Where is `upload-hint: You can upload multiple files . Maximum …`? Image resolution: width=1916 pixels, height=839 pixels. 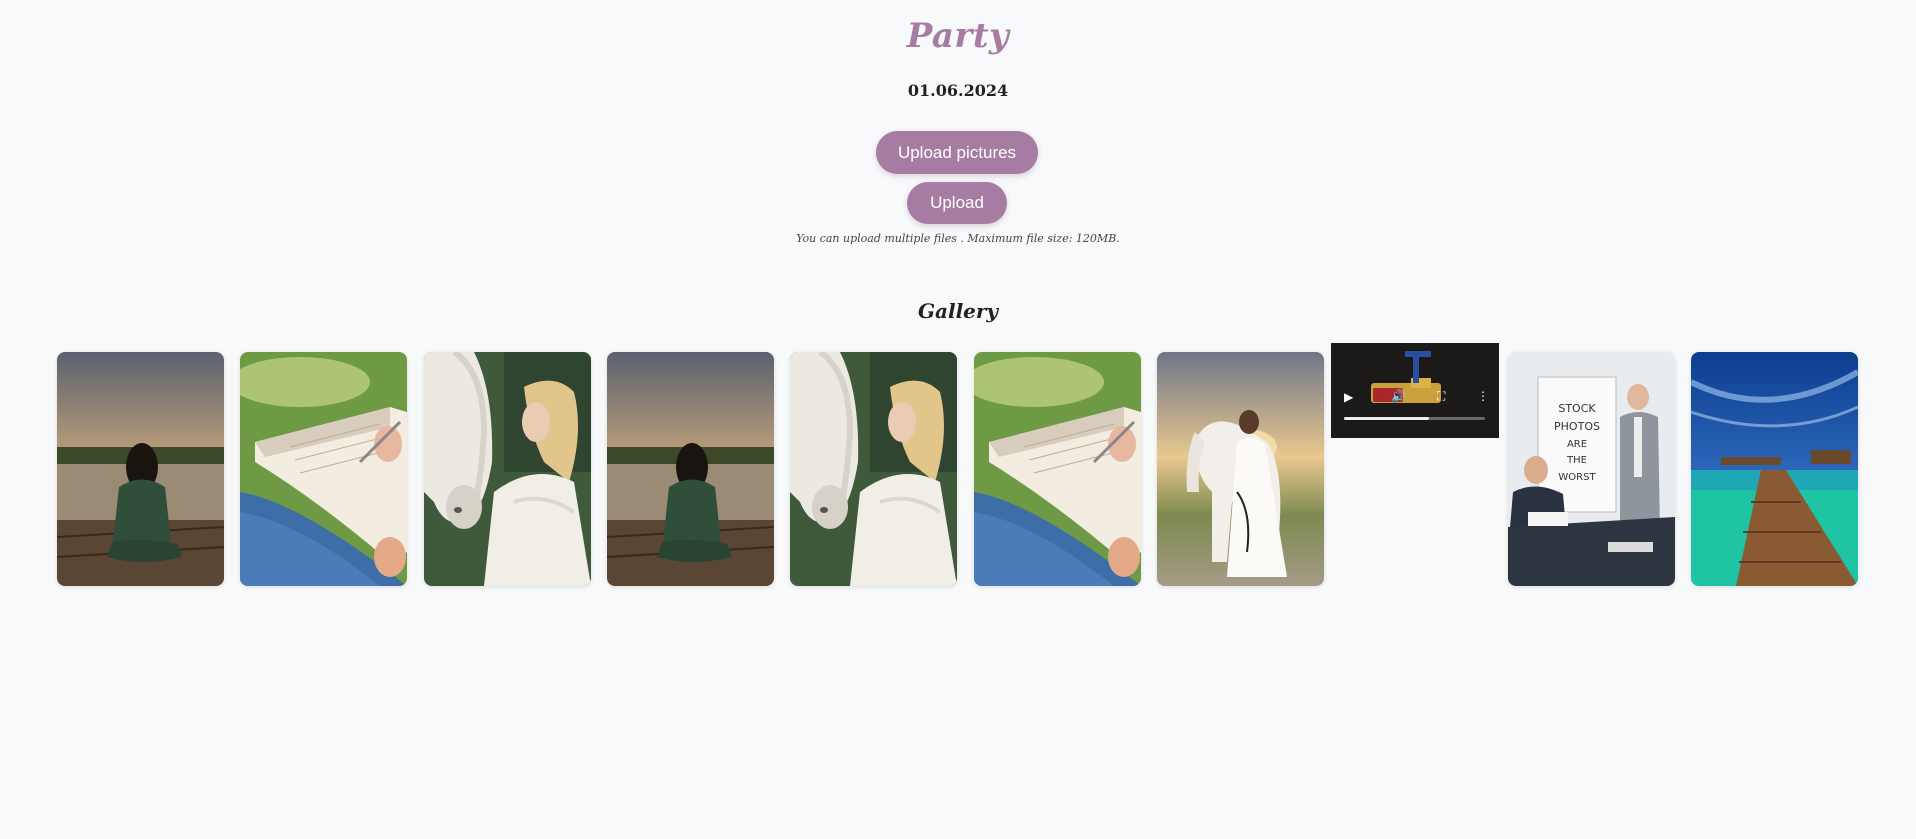 upload-hint: You can upload multiple files . Maximum … is located at coordinates (958, 238).